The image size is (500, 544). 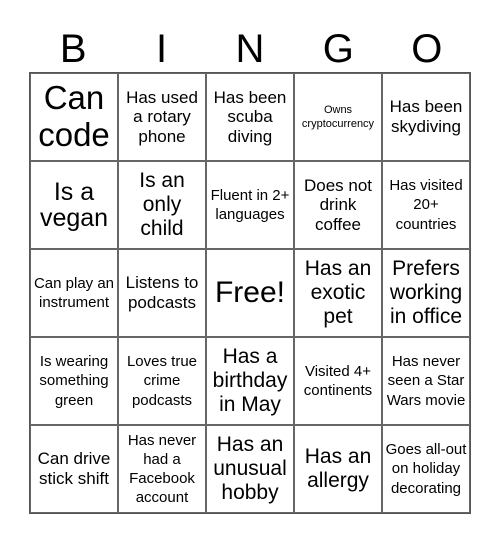 I want to click on bingo-cell-text: Has an unusual hobby, so click(x=250, y=468).